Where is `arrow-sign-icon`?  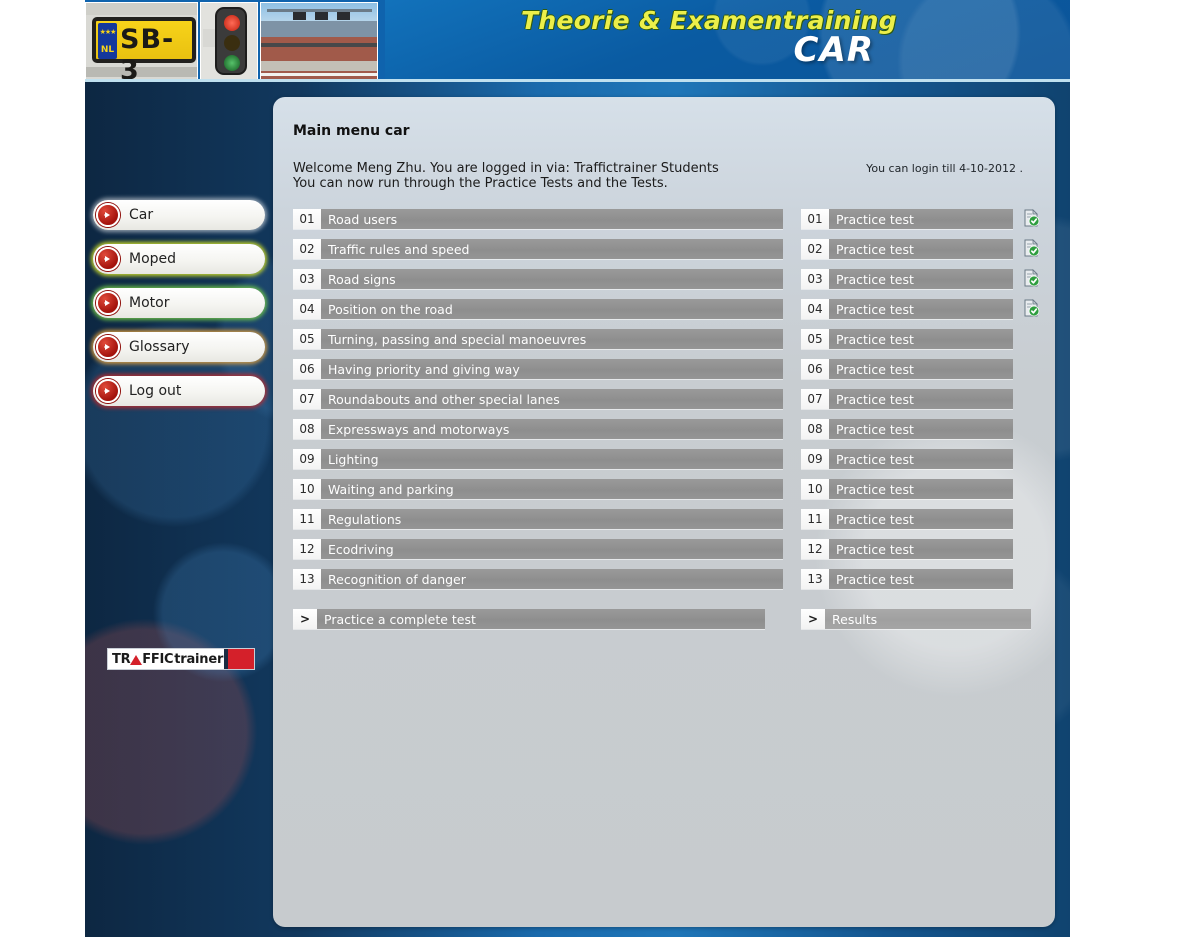
arrow-sign-icon is located at coordinates (209, 38).